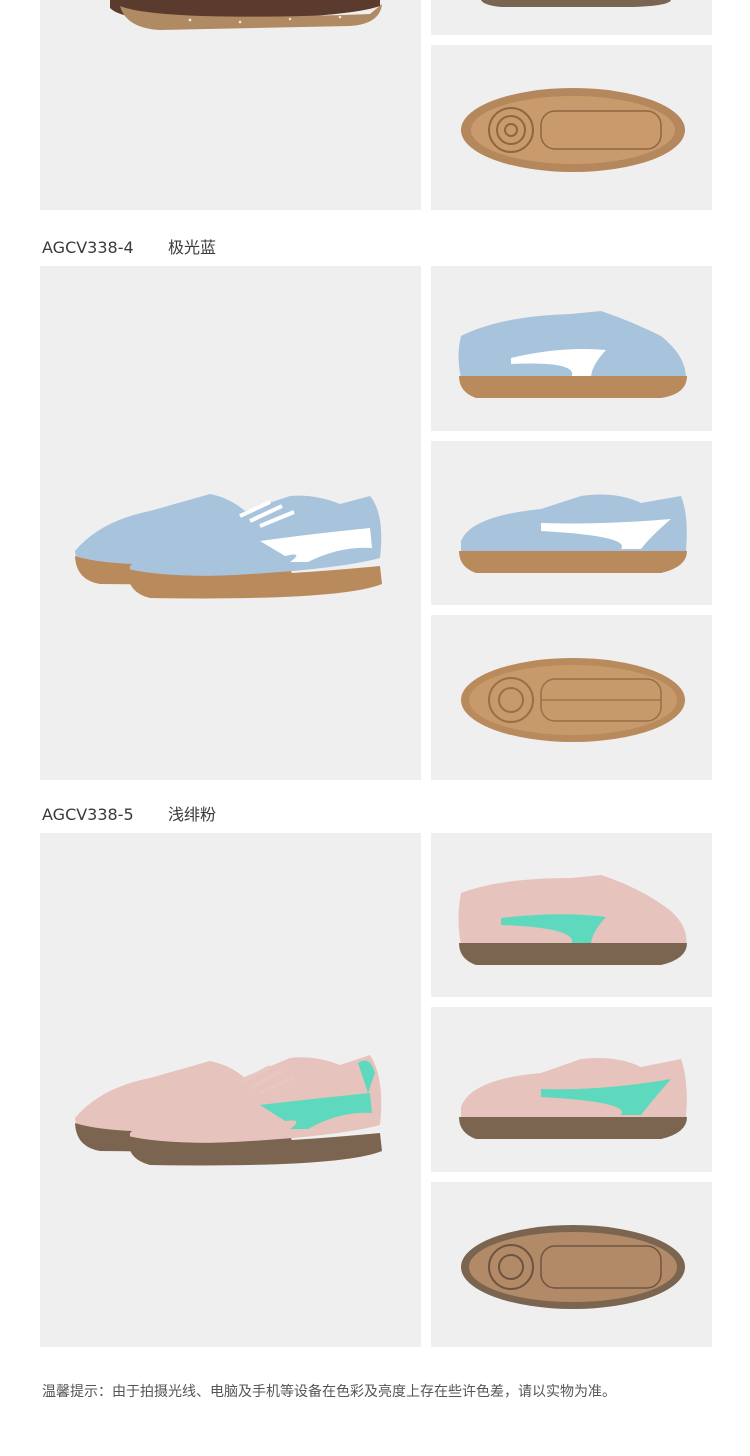 Image resolution: width=750 pixels, height=1456 pixels. I want to click on variant-code: AGCV338-4, so click(88, 247).